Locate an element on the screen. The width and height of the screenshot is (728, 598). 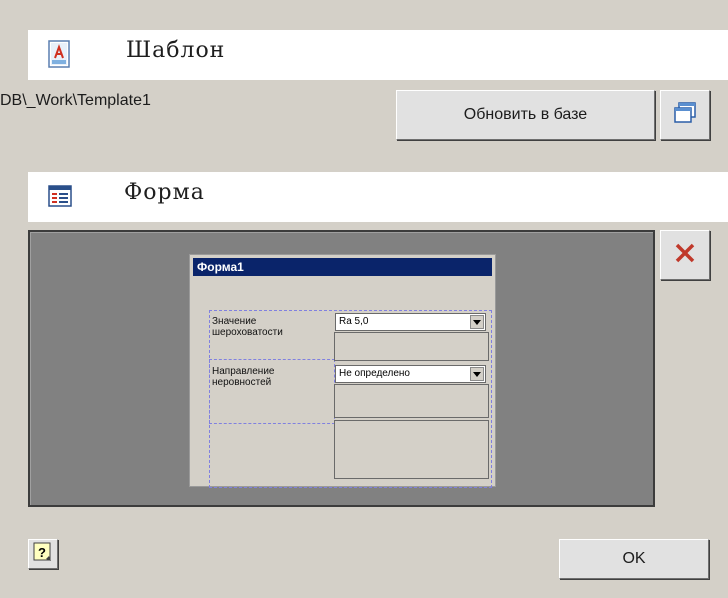
form-section-header: Форма is located at coordinates (378, 197).